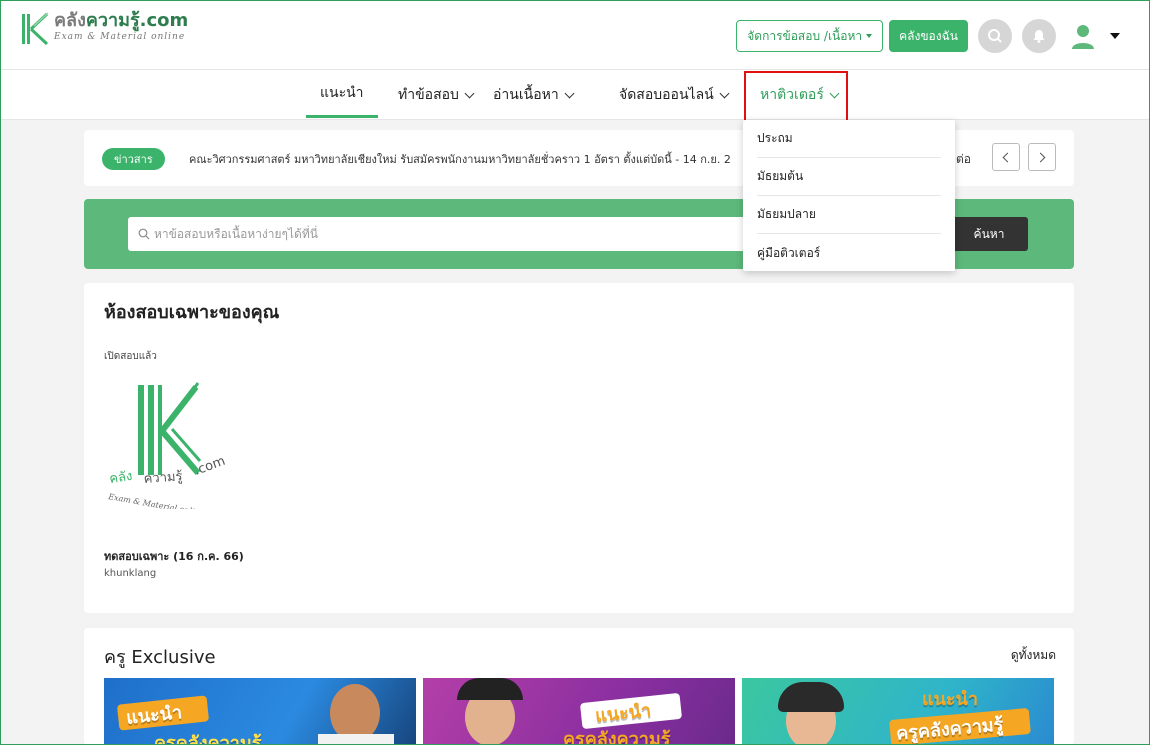 The image size is (1150, 745). What do you see at coordinates (1115, 36) in the screenshot?
I see `user-menu-caret-icon` at bounding box center [1115, 36].